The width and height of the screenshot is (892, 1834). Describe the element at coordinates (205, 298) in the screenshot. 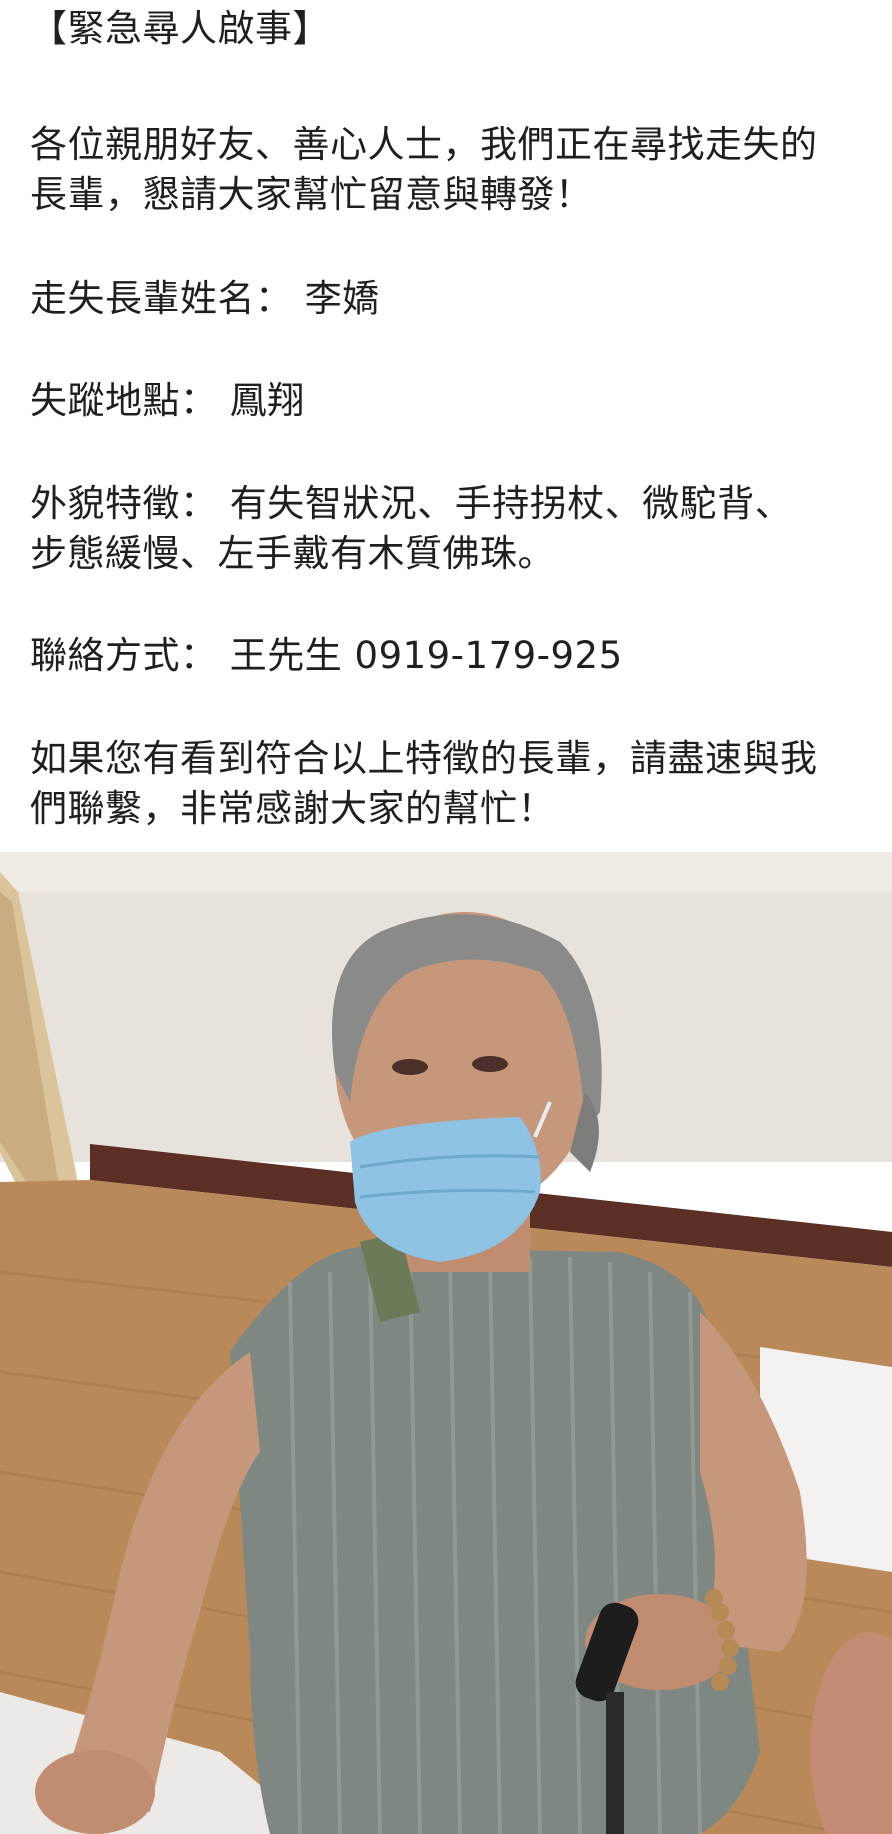

I see `missing-name: 走失長輩姓名： 李嬌` at that location.